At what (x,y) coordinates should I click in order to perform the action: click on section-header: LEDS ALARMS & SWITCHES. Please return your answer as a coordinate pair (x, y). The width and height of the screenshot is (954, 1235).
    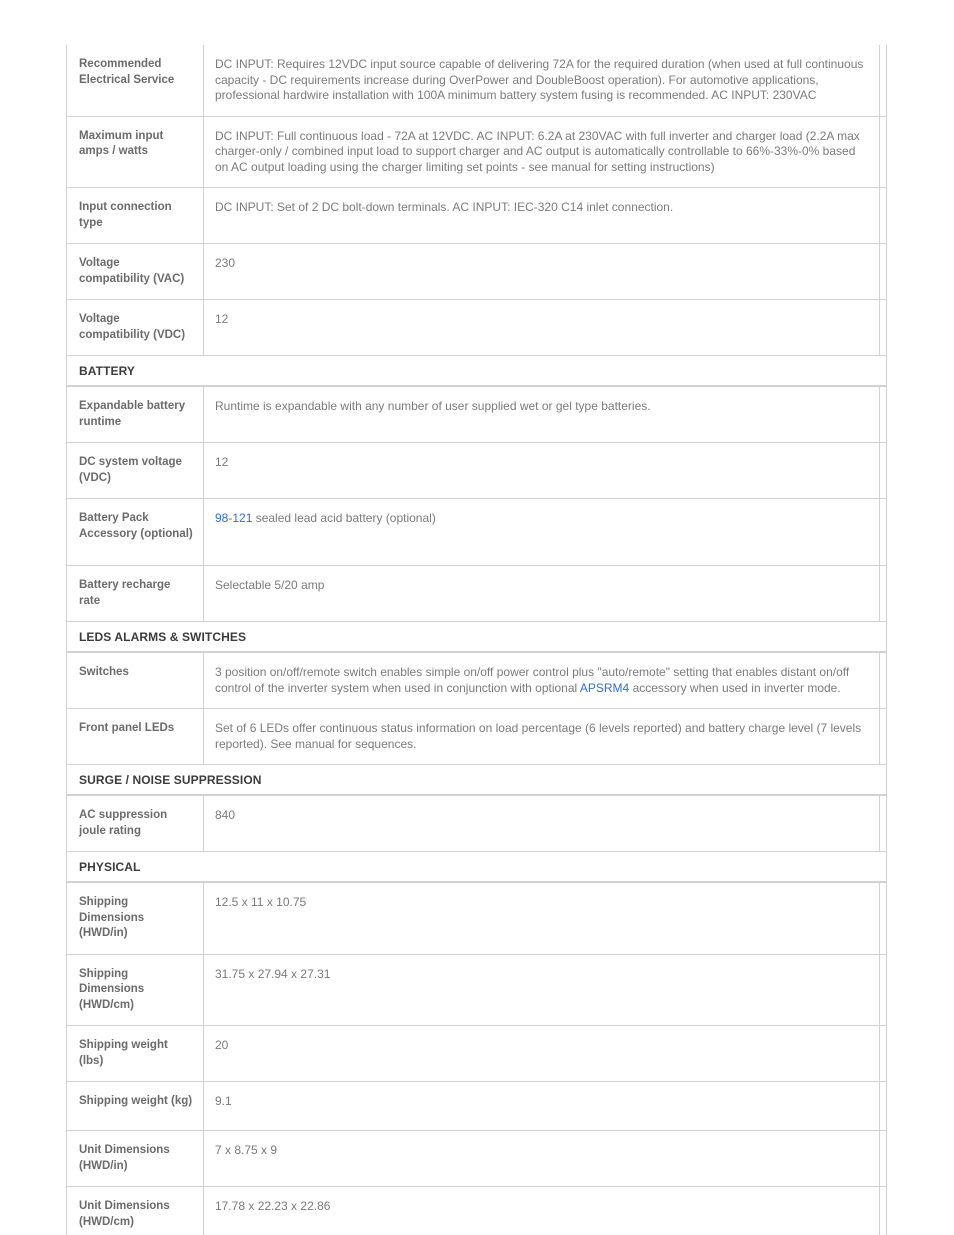
    Looking at the image, I should click on (476, 637).